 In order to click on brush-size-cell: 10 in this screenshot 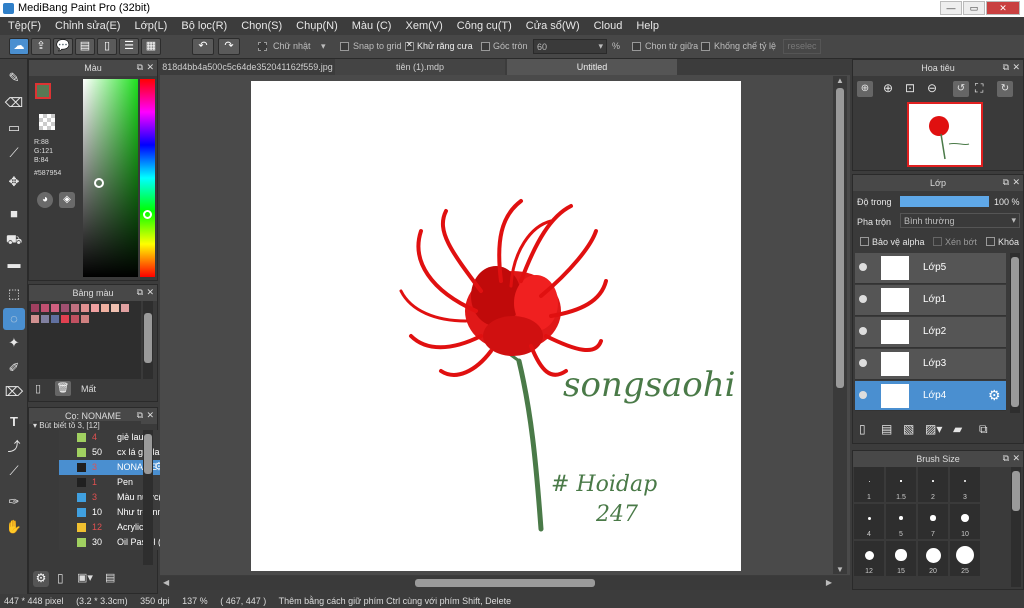, I will do `click(965, 521)`.